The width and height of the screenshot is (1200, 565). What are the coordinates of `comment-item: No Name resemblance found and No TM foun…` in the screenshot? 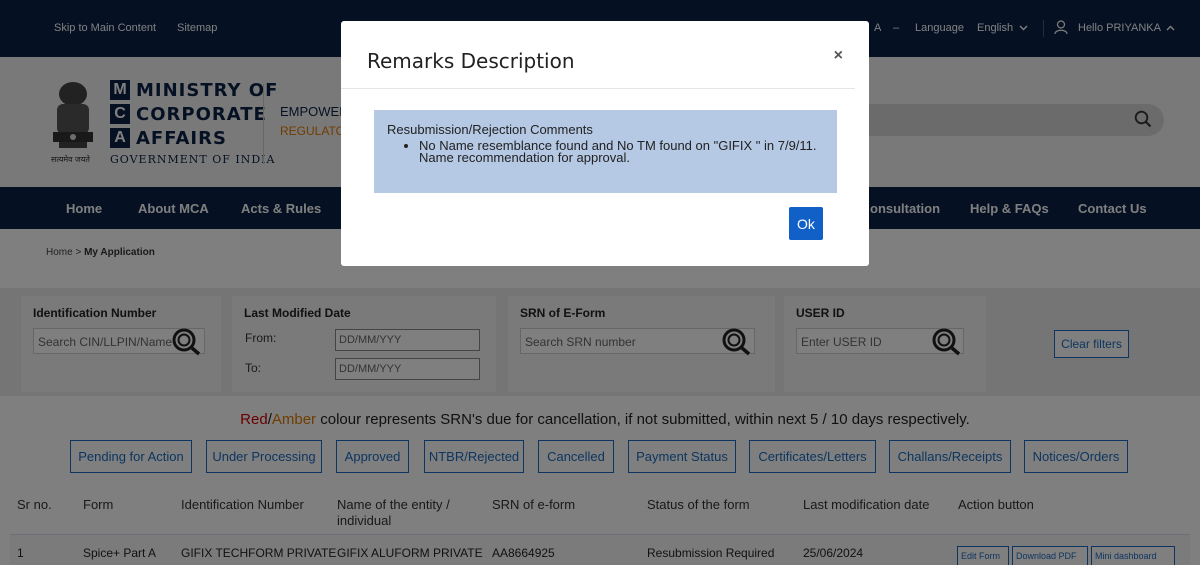 It's located at (621, 151).